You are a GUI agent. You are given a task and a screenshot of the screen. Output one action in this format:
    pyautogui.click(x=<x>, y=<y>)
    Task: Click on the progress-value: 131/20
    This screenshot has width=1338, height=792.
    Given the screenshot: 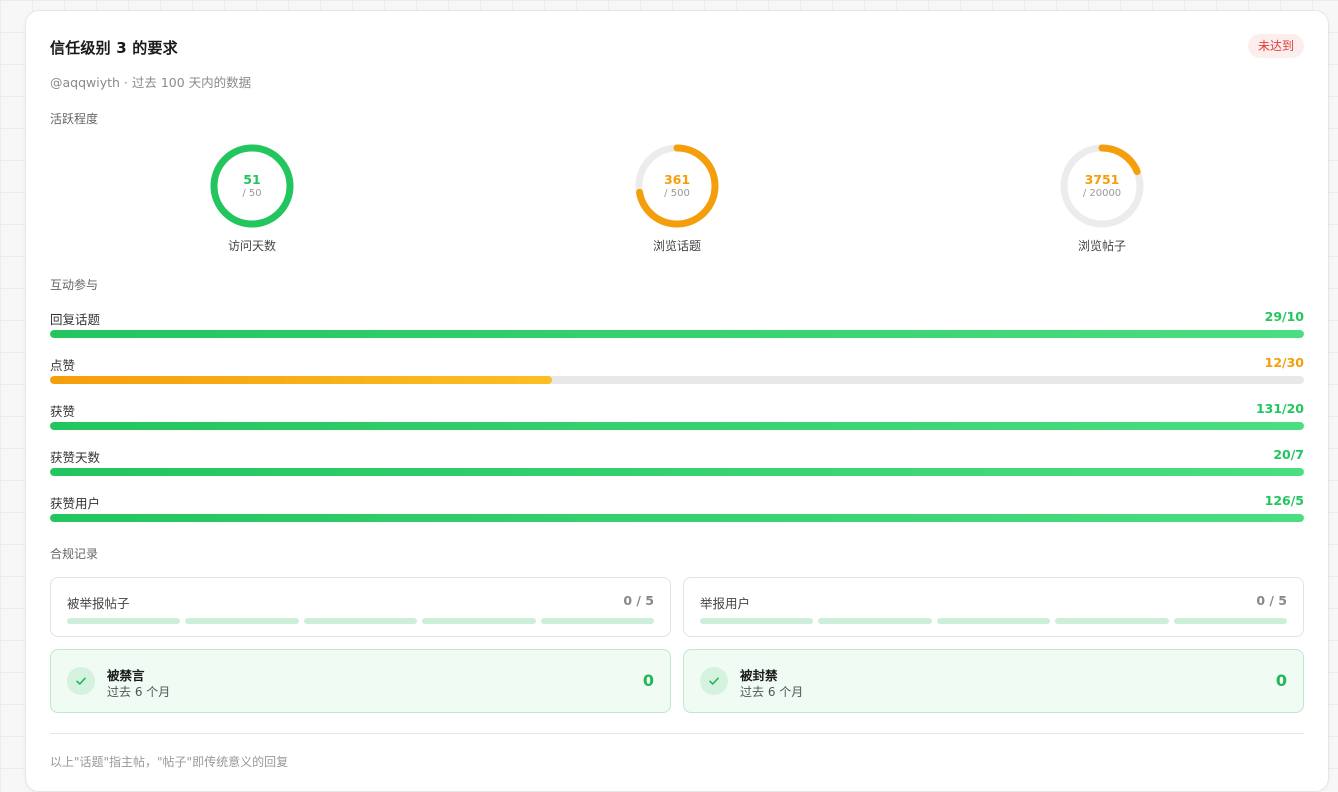 What is the action you would take?
    pyautogui.click(x=1279, y=408)
    